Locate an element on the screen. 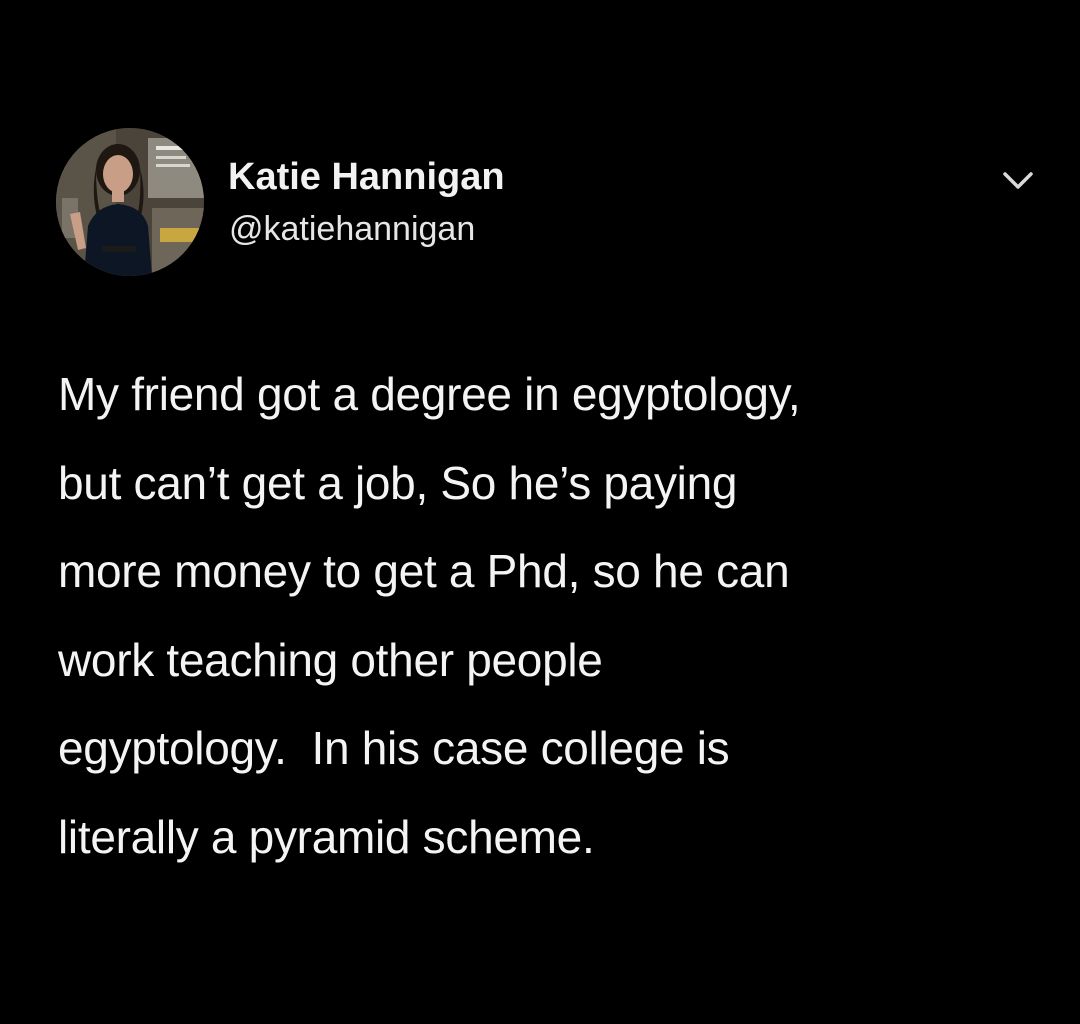  tweet-text-line: My friend got a degree in egyptology, is located at coordinates (429, 394).